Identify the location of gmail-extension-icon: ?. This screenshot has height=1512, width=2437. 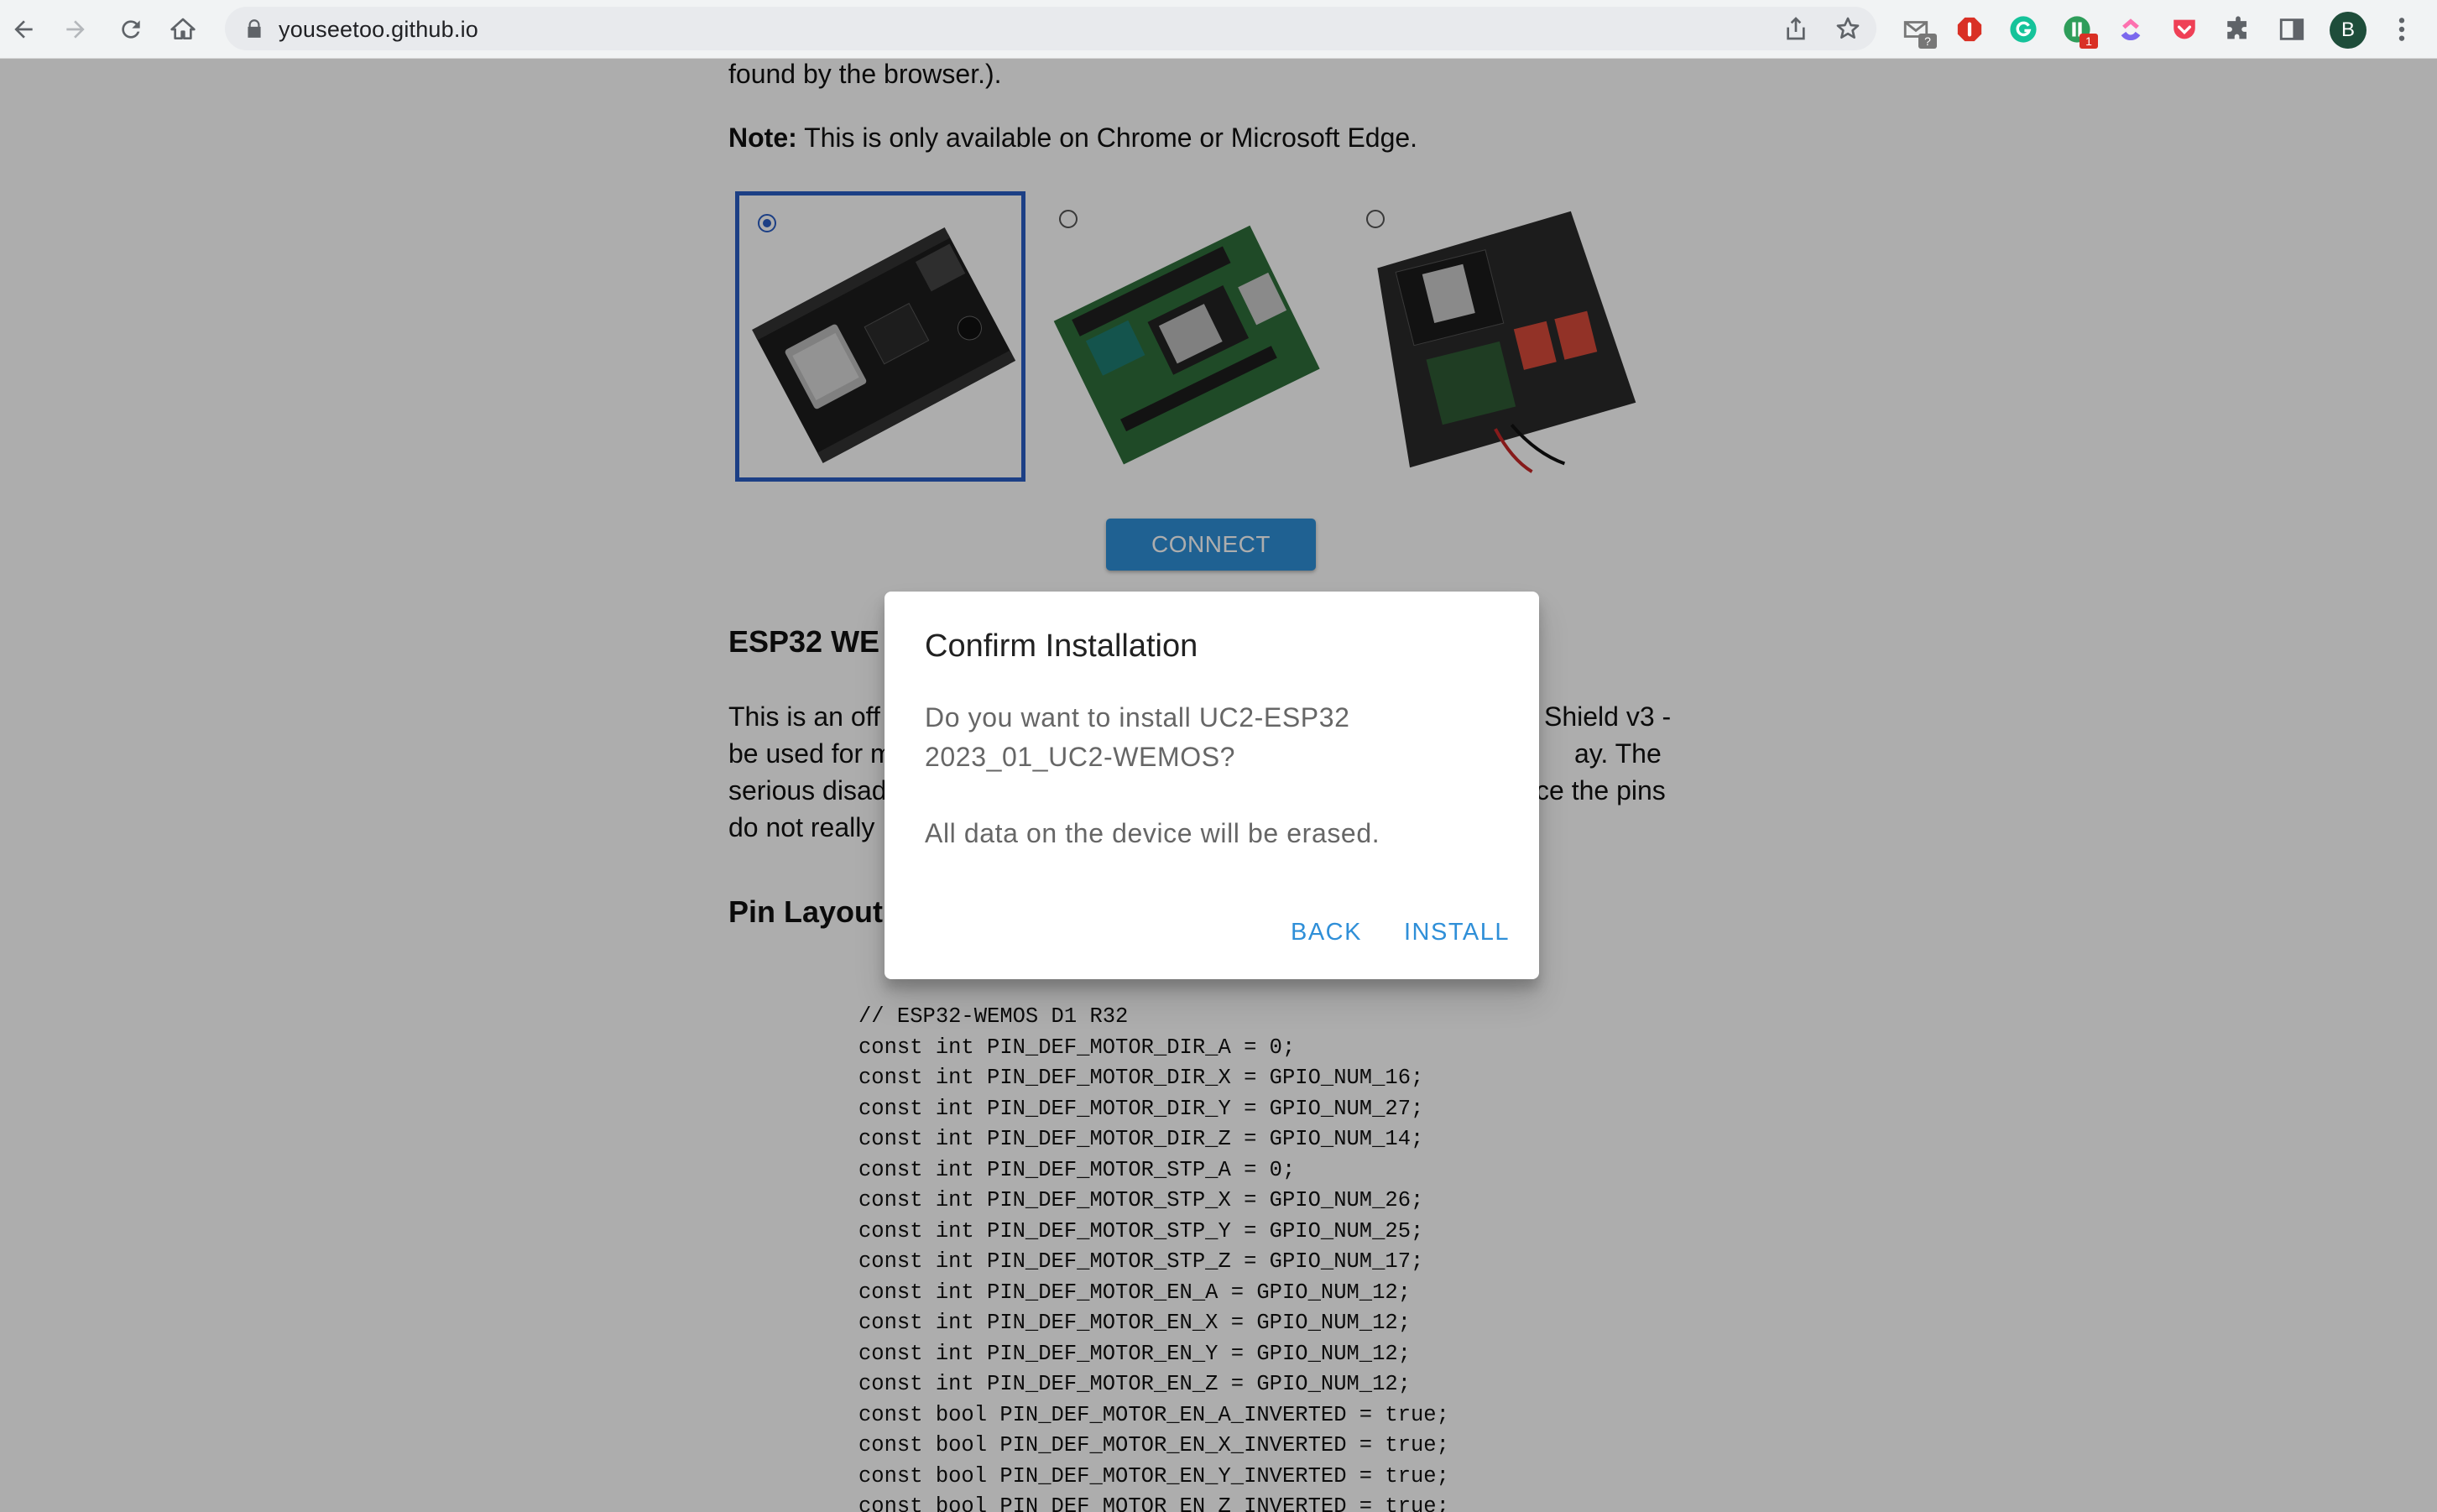
(1918, 31).